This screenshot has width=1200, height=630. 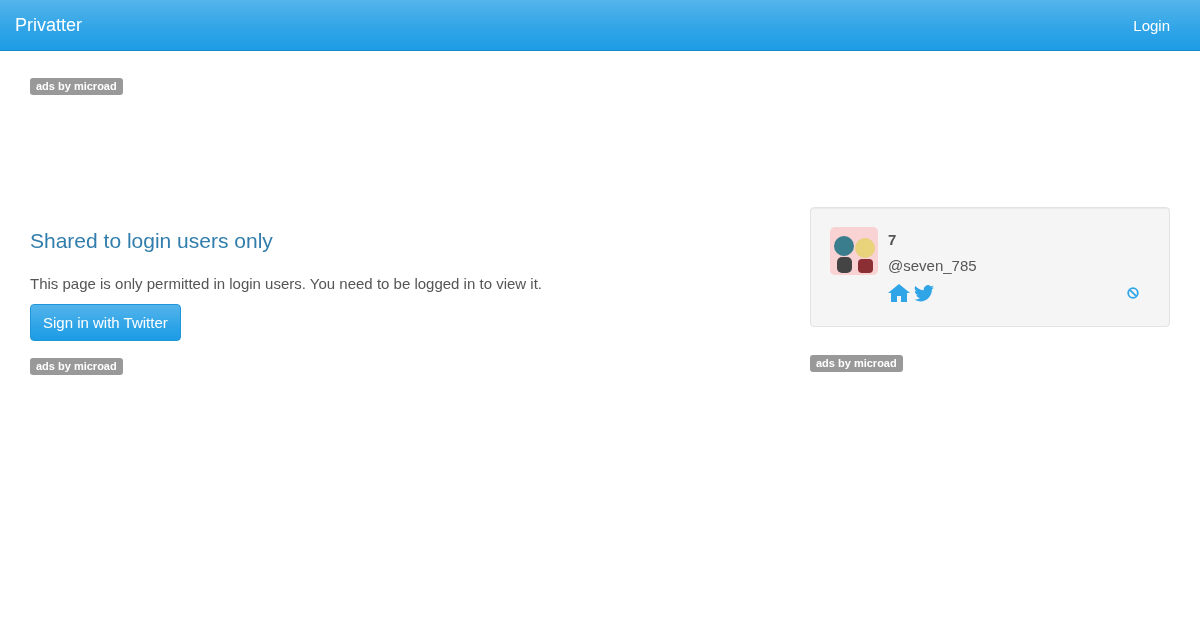 What do you see at coordinates (152, 241) in the screenshot?
I see `page-heading: Shared to login users only` at bounding box center [152, 241].